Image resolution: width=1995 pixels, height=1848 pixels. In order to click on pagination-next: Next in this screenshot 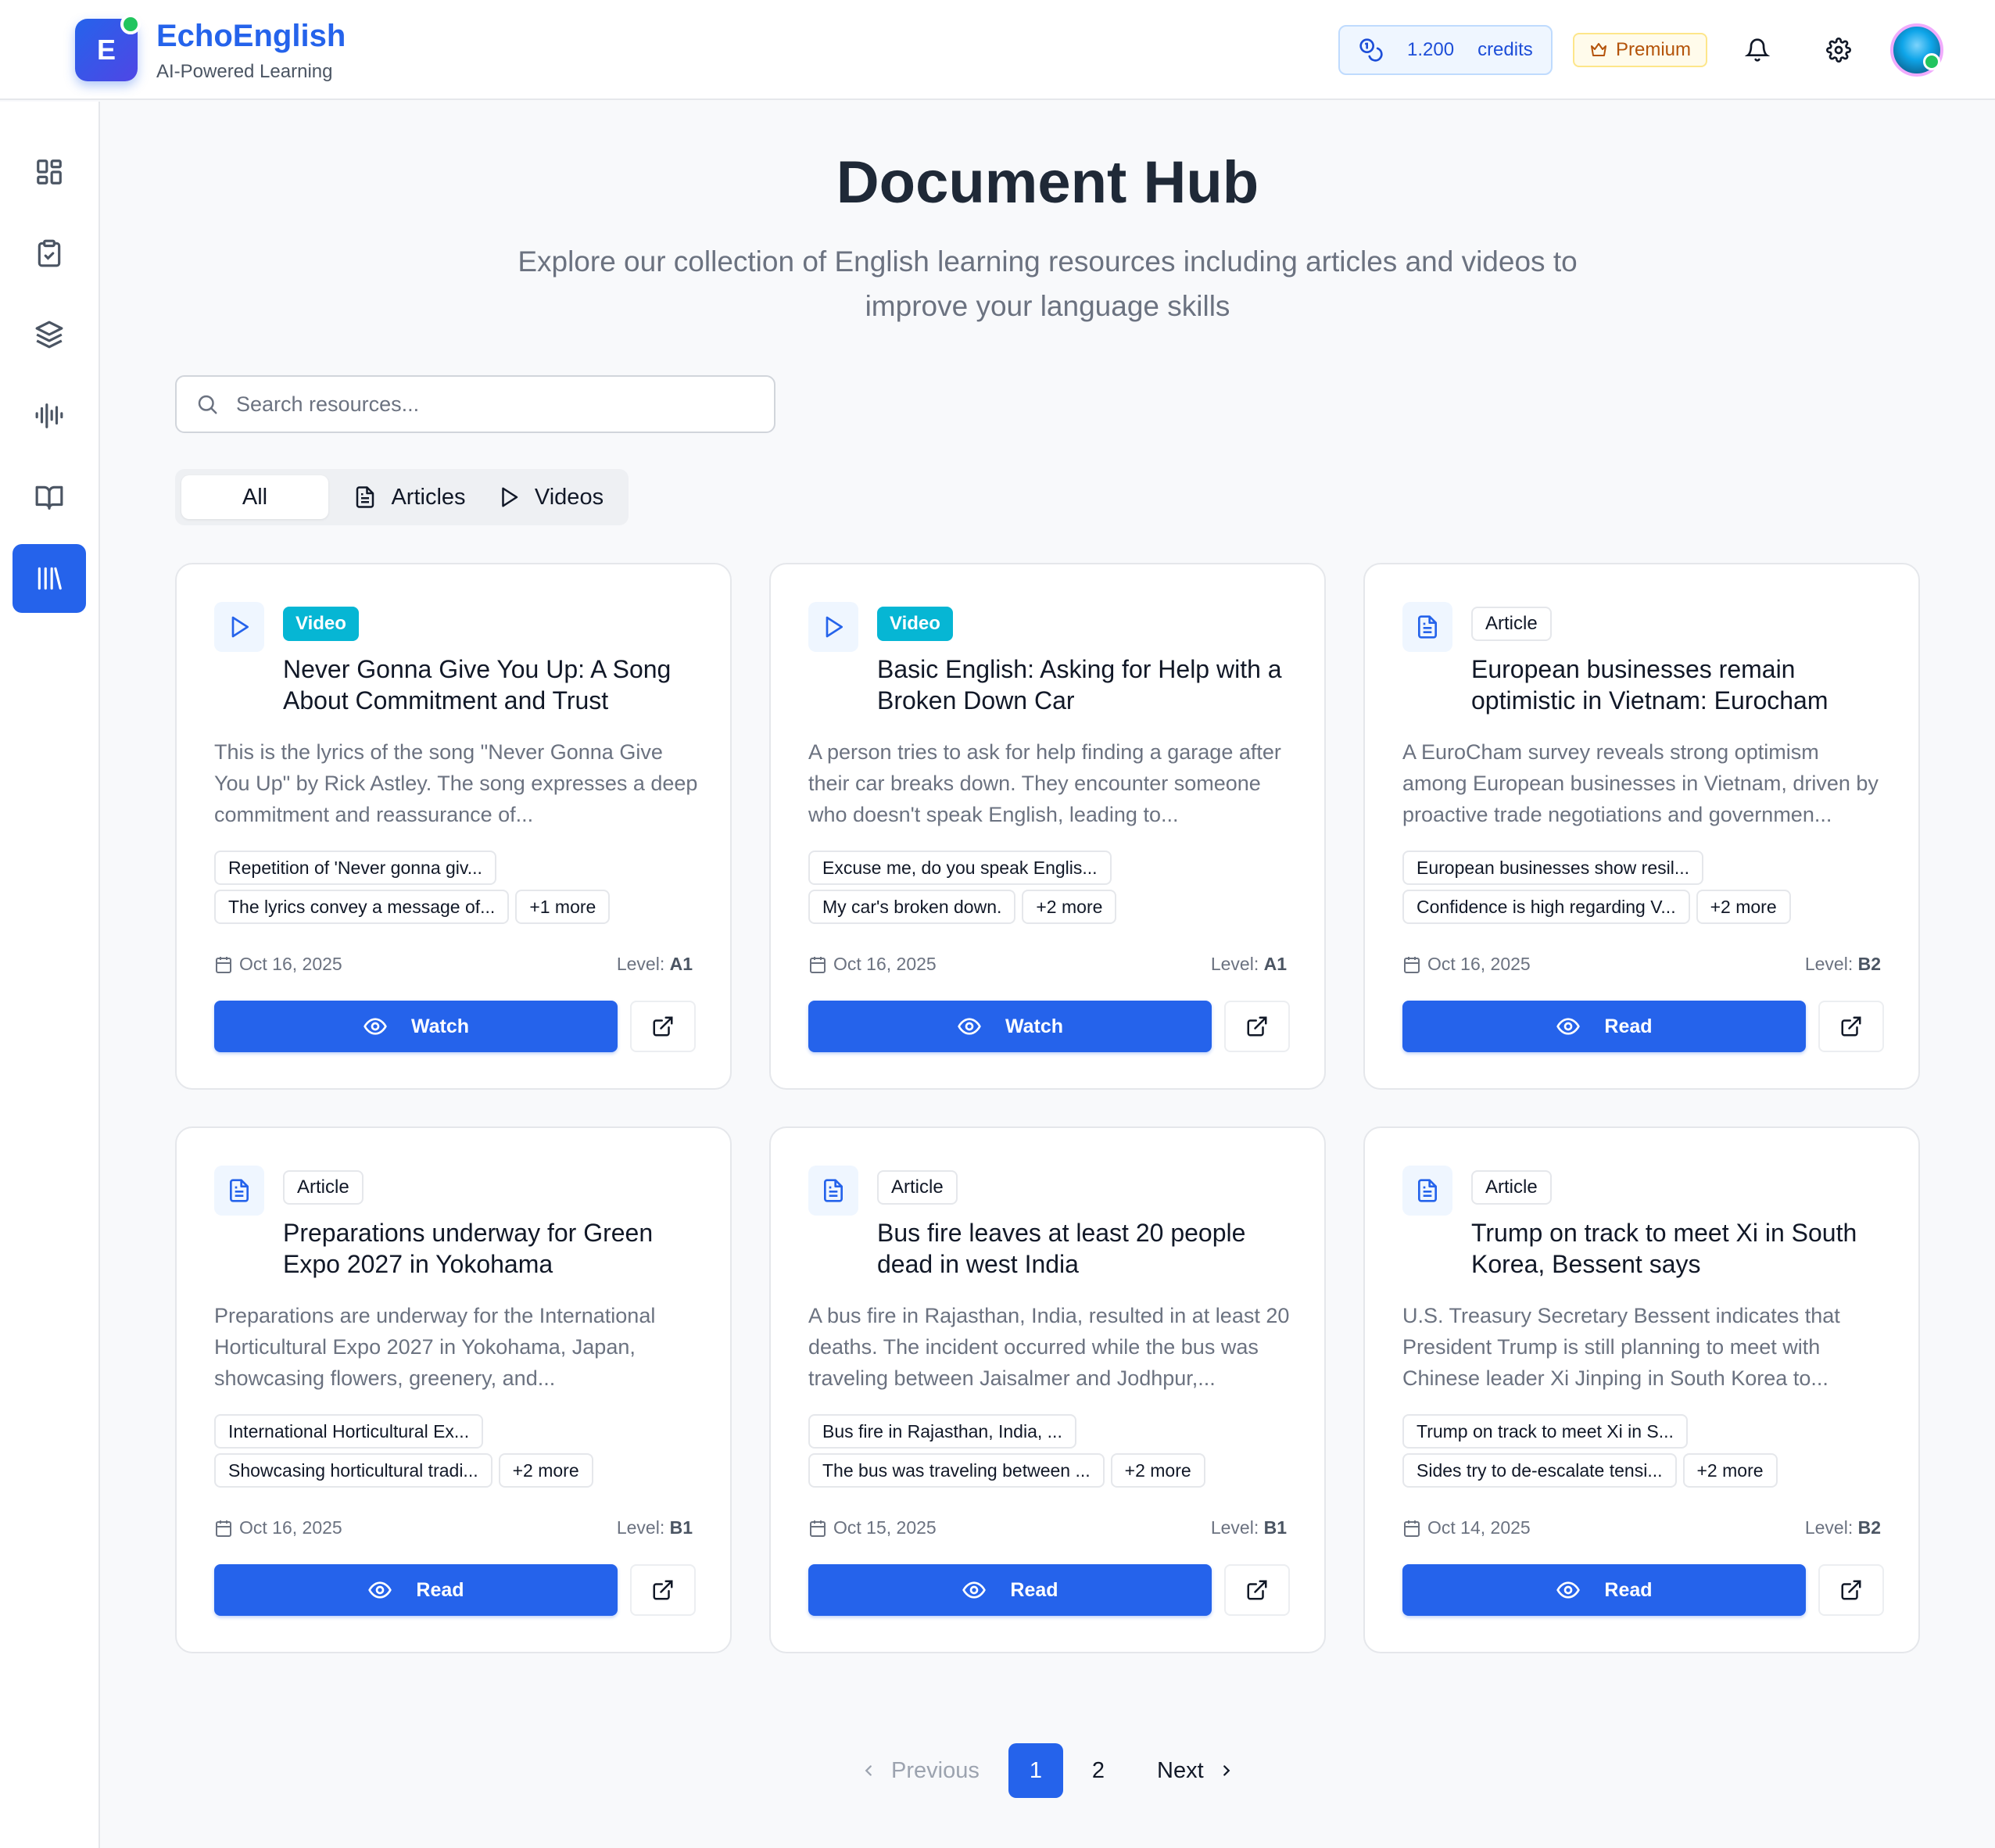, I will do `click(1196, 1770)`.